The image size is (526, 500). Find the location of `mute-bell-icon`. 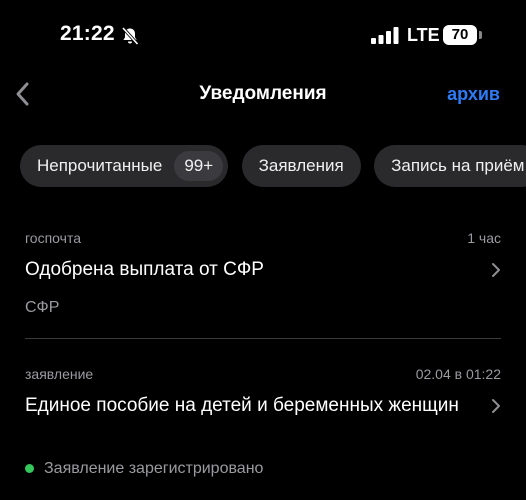

mute-bell-icon is located at coordinates (130, 36).